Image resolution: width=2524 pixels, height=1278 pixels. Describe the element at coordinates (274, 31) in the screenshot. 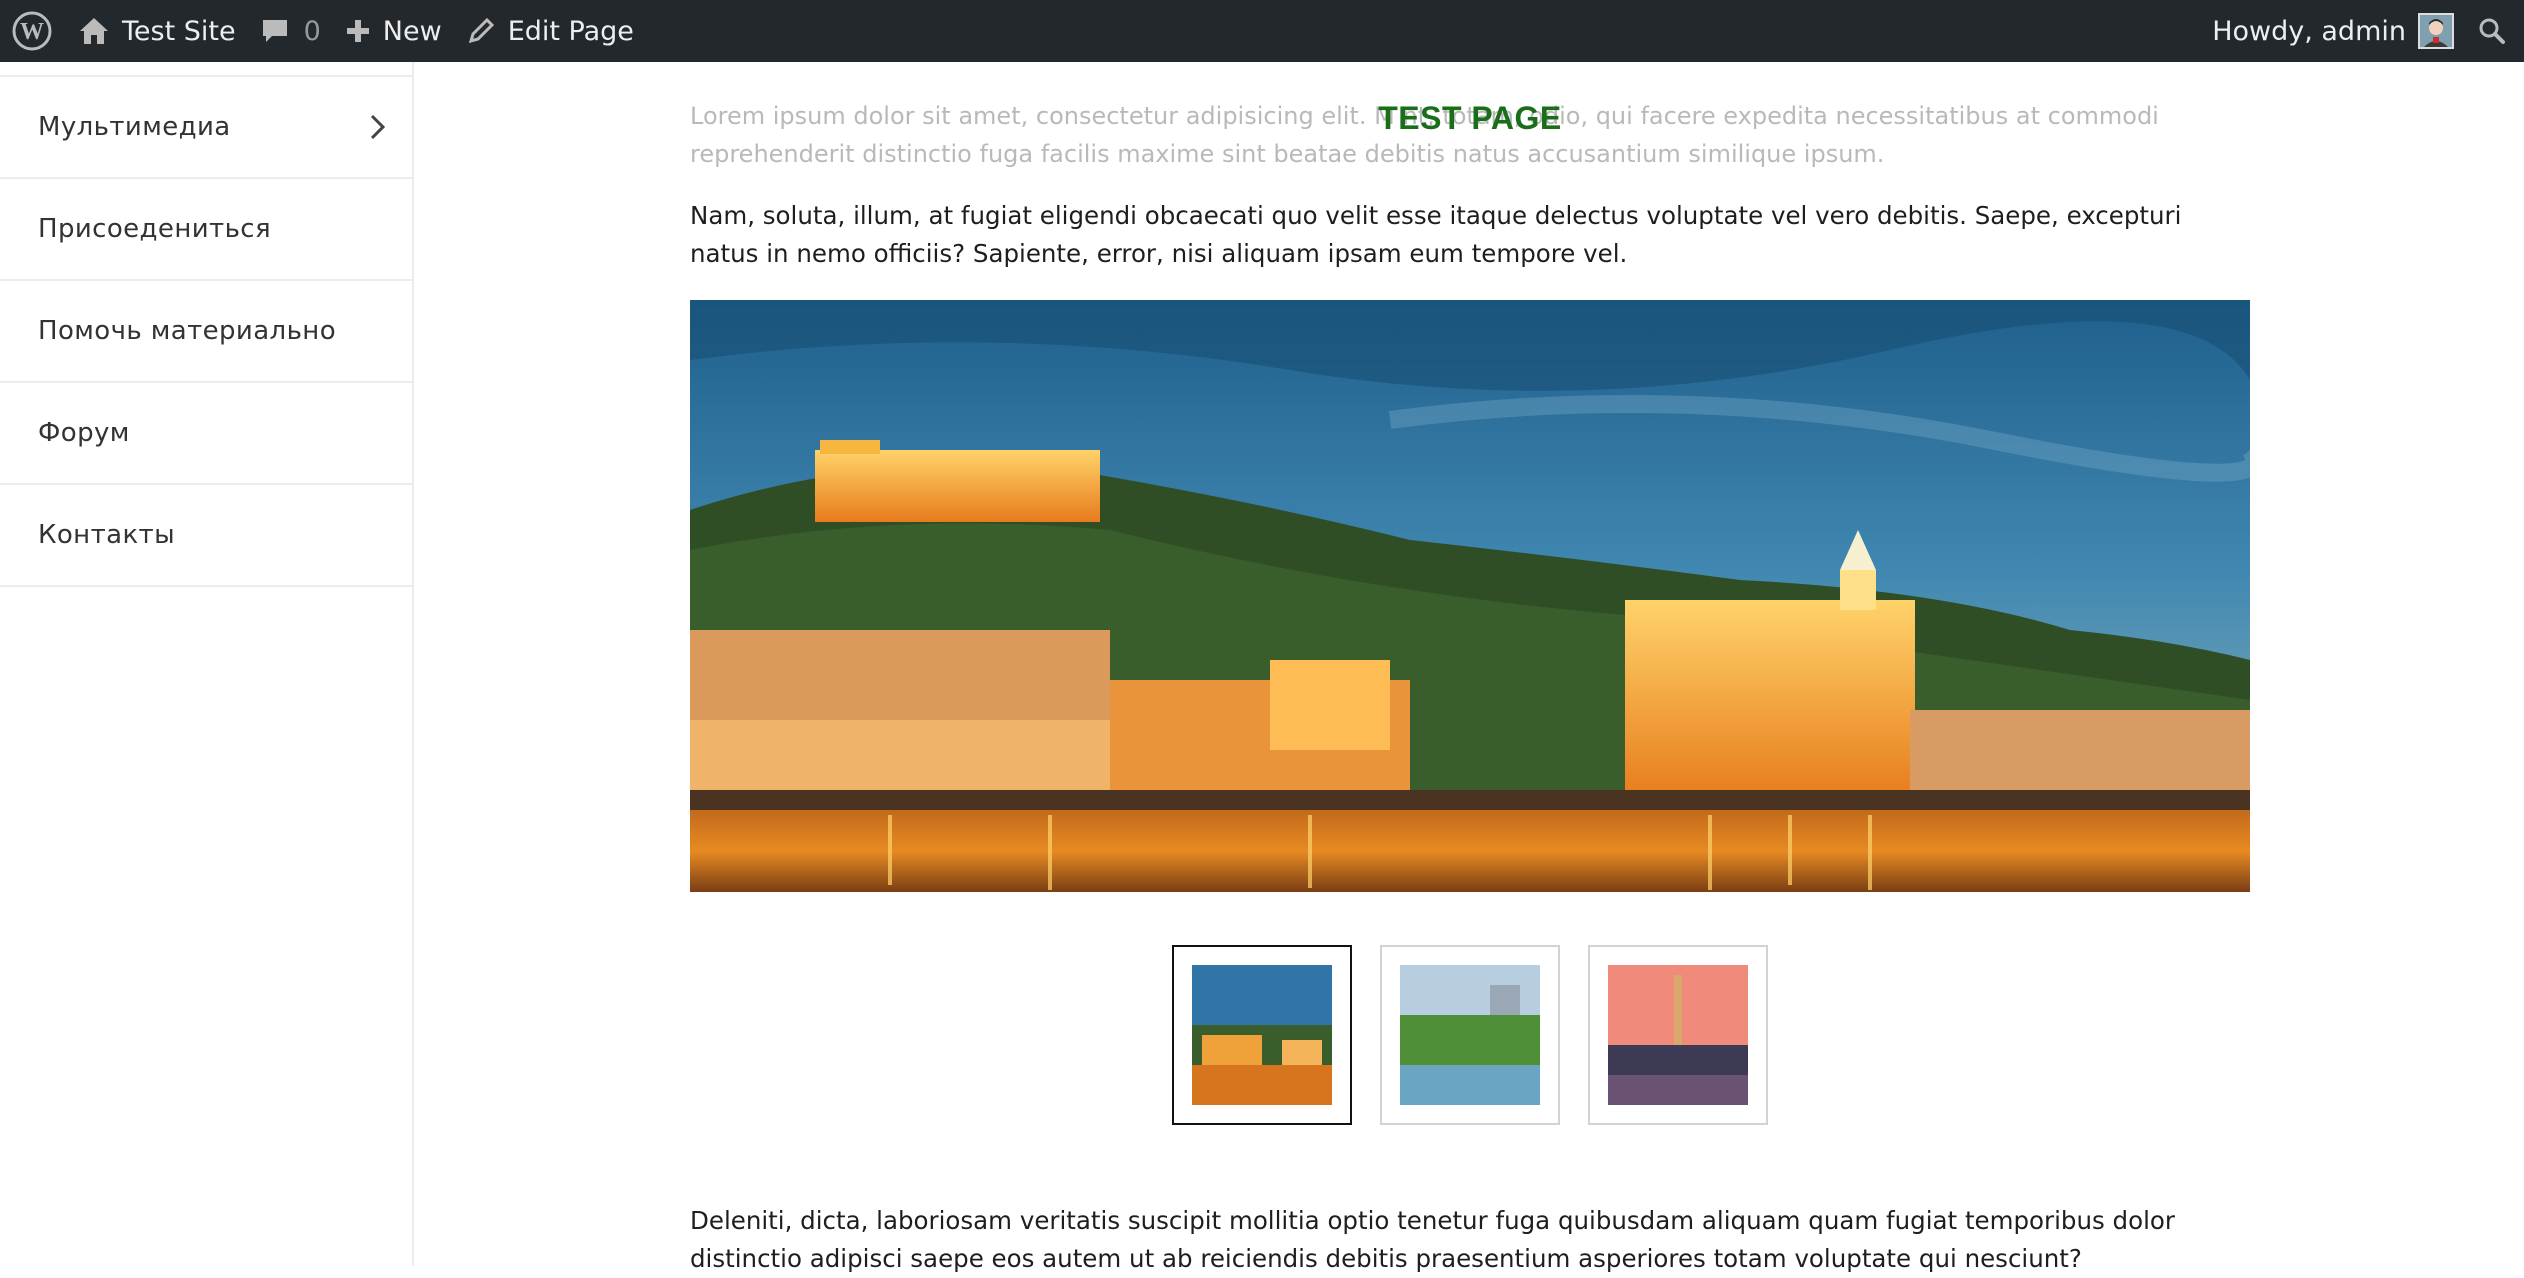

I see `comment-icon` at that location.